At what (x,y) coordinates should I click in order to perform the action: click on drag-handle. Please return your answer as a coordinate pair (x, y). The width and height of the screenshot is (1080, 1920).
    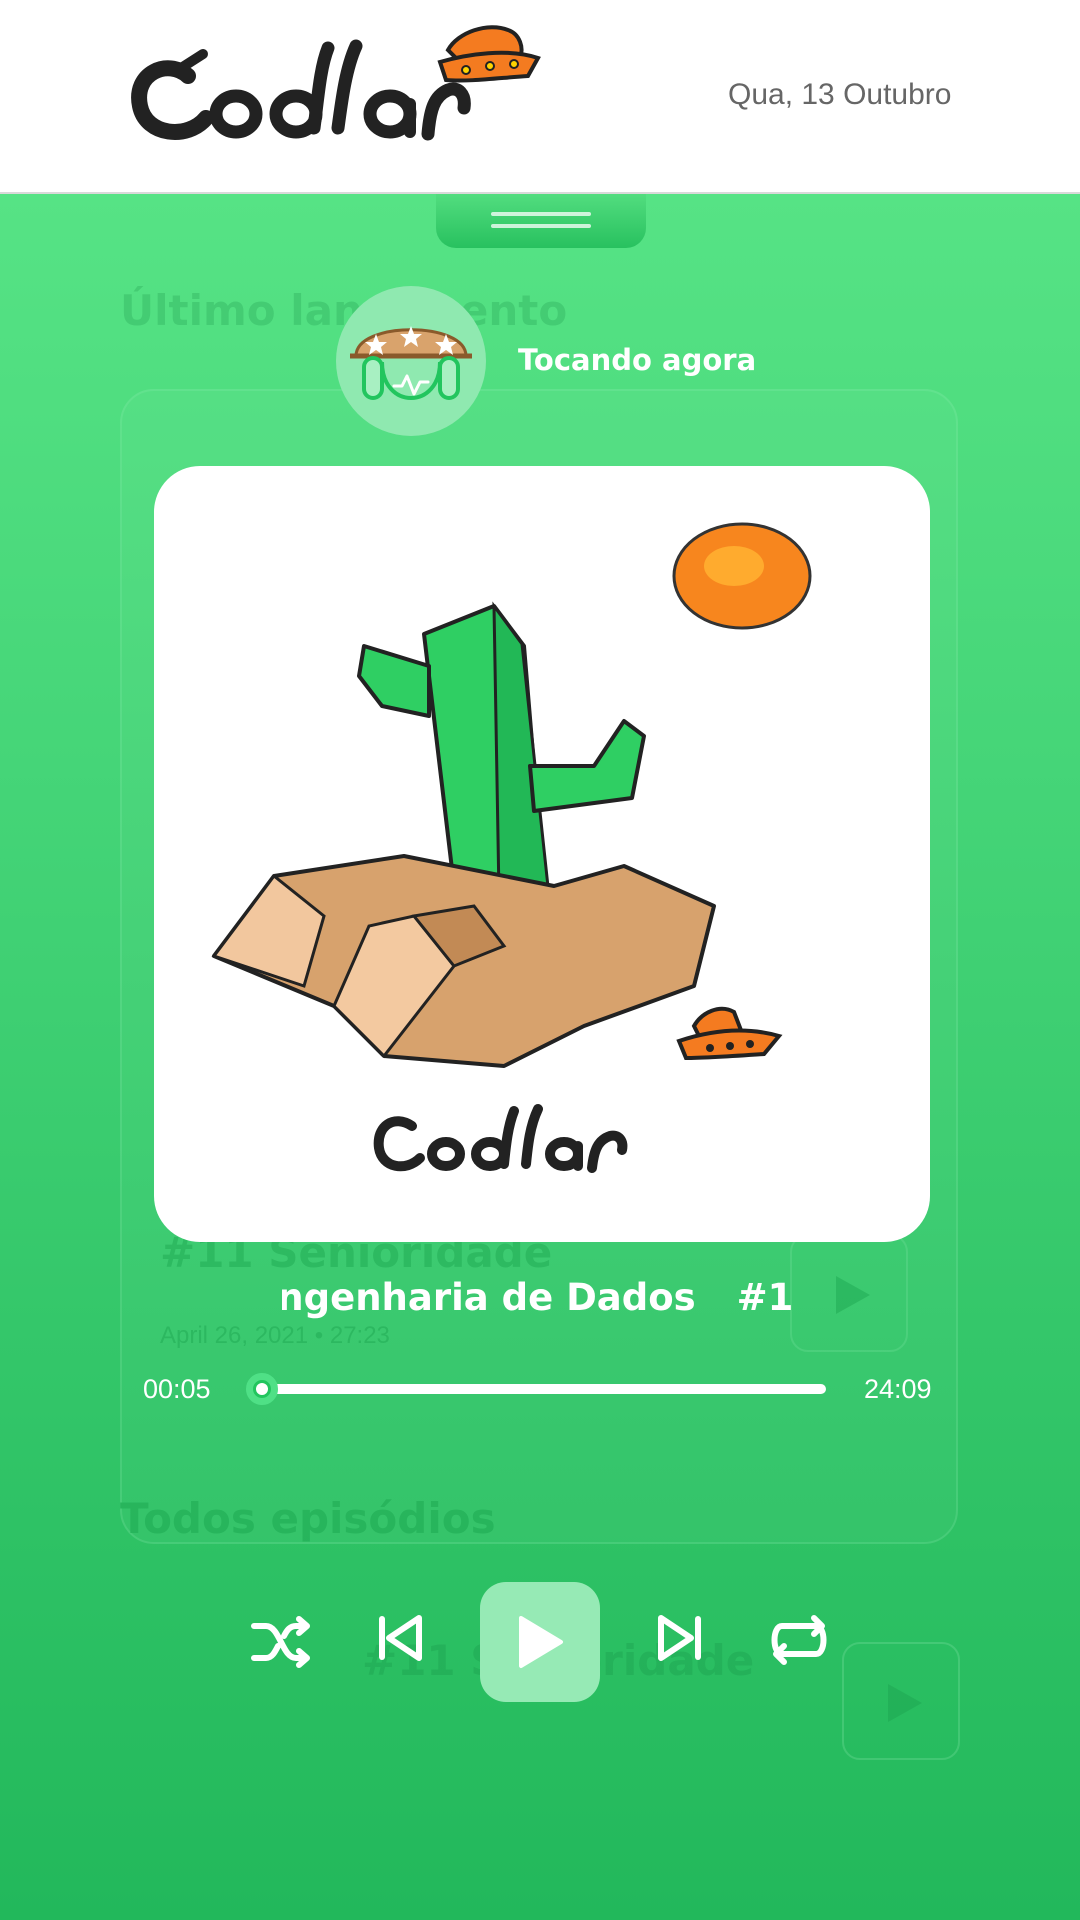
    Looking at the image, I should click on (541, 221).